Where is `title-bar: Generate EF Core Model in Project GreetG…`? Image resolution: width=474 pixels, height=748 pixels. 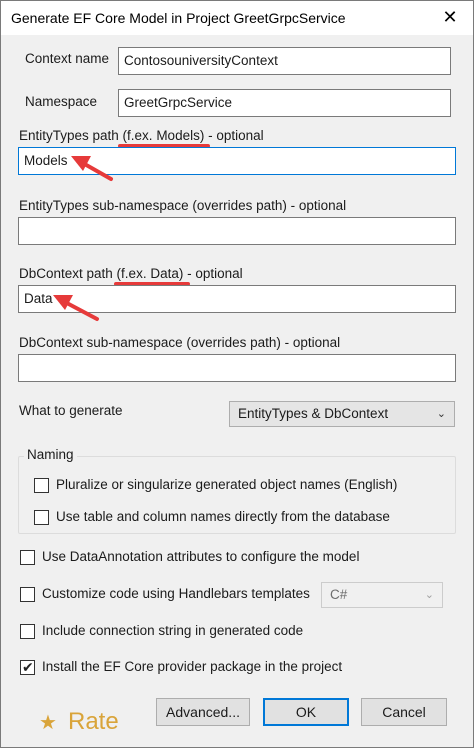
title-bar: Generate EF Core Model in Project GreetG… is located at coordinates (237, 18).